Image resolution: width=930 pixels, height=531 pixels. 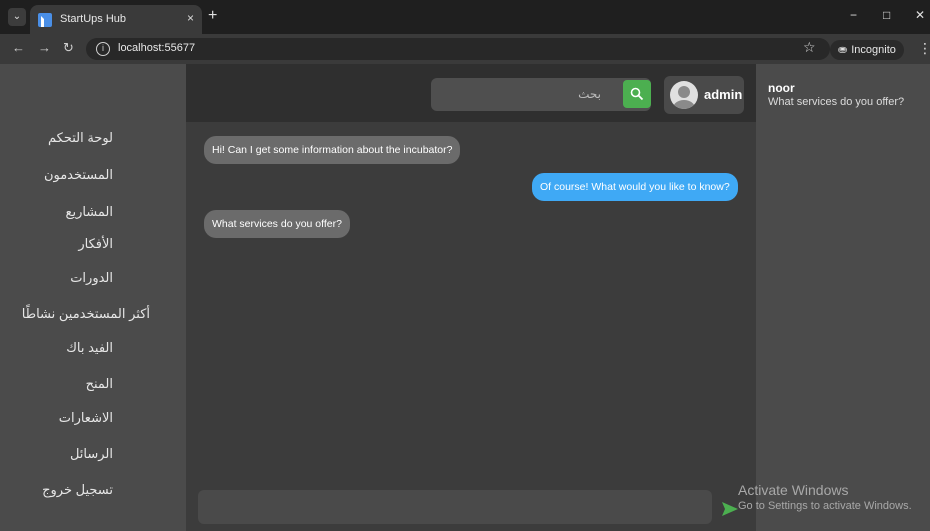 What do you see at coordinates (156, 48) in the screenshot?
I see `url-text: localhost:55677` at bounding box center [156, 48].